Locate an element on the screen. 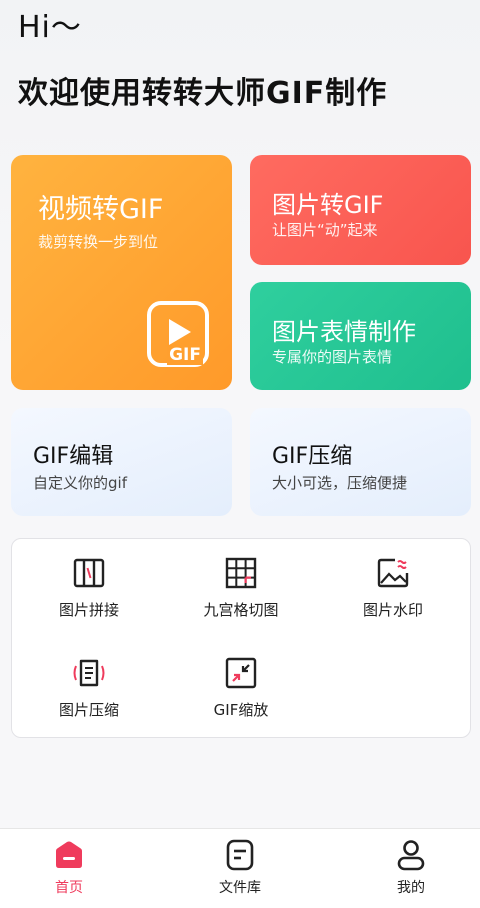  file-library-icon is located at coordinates (240, 855).